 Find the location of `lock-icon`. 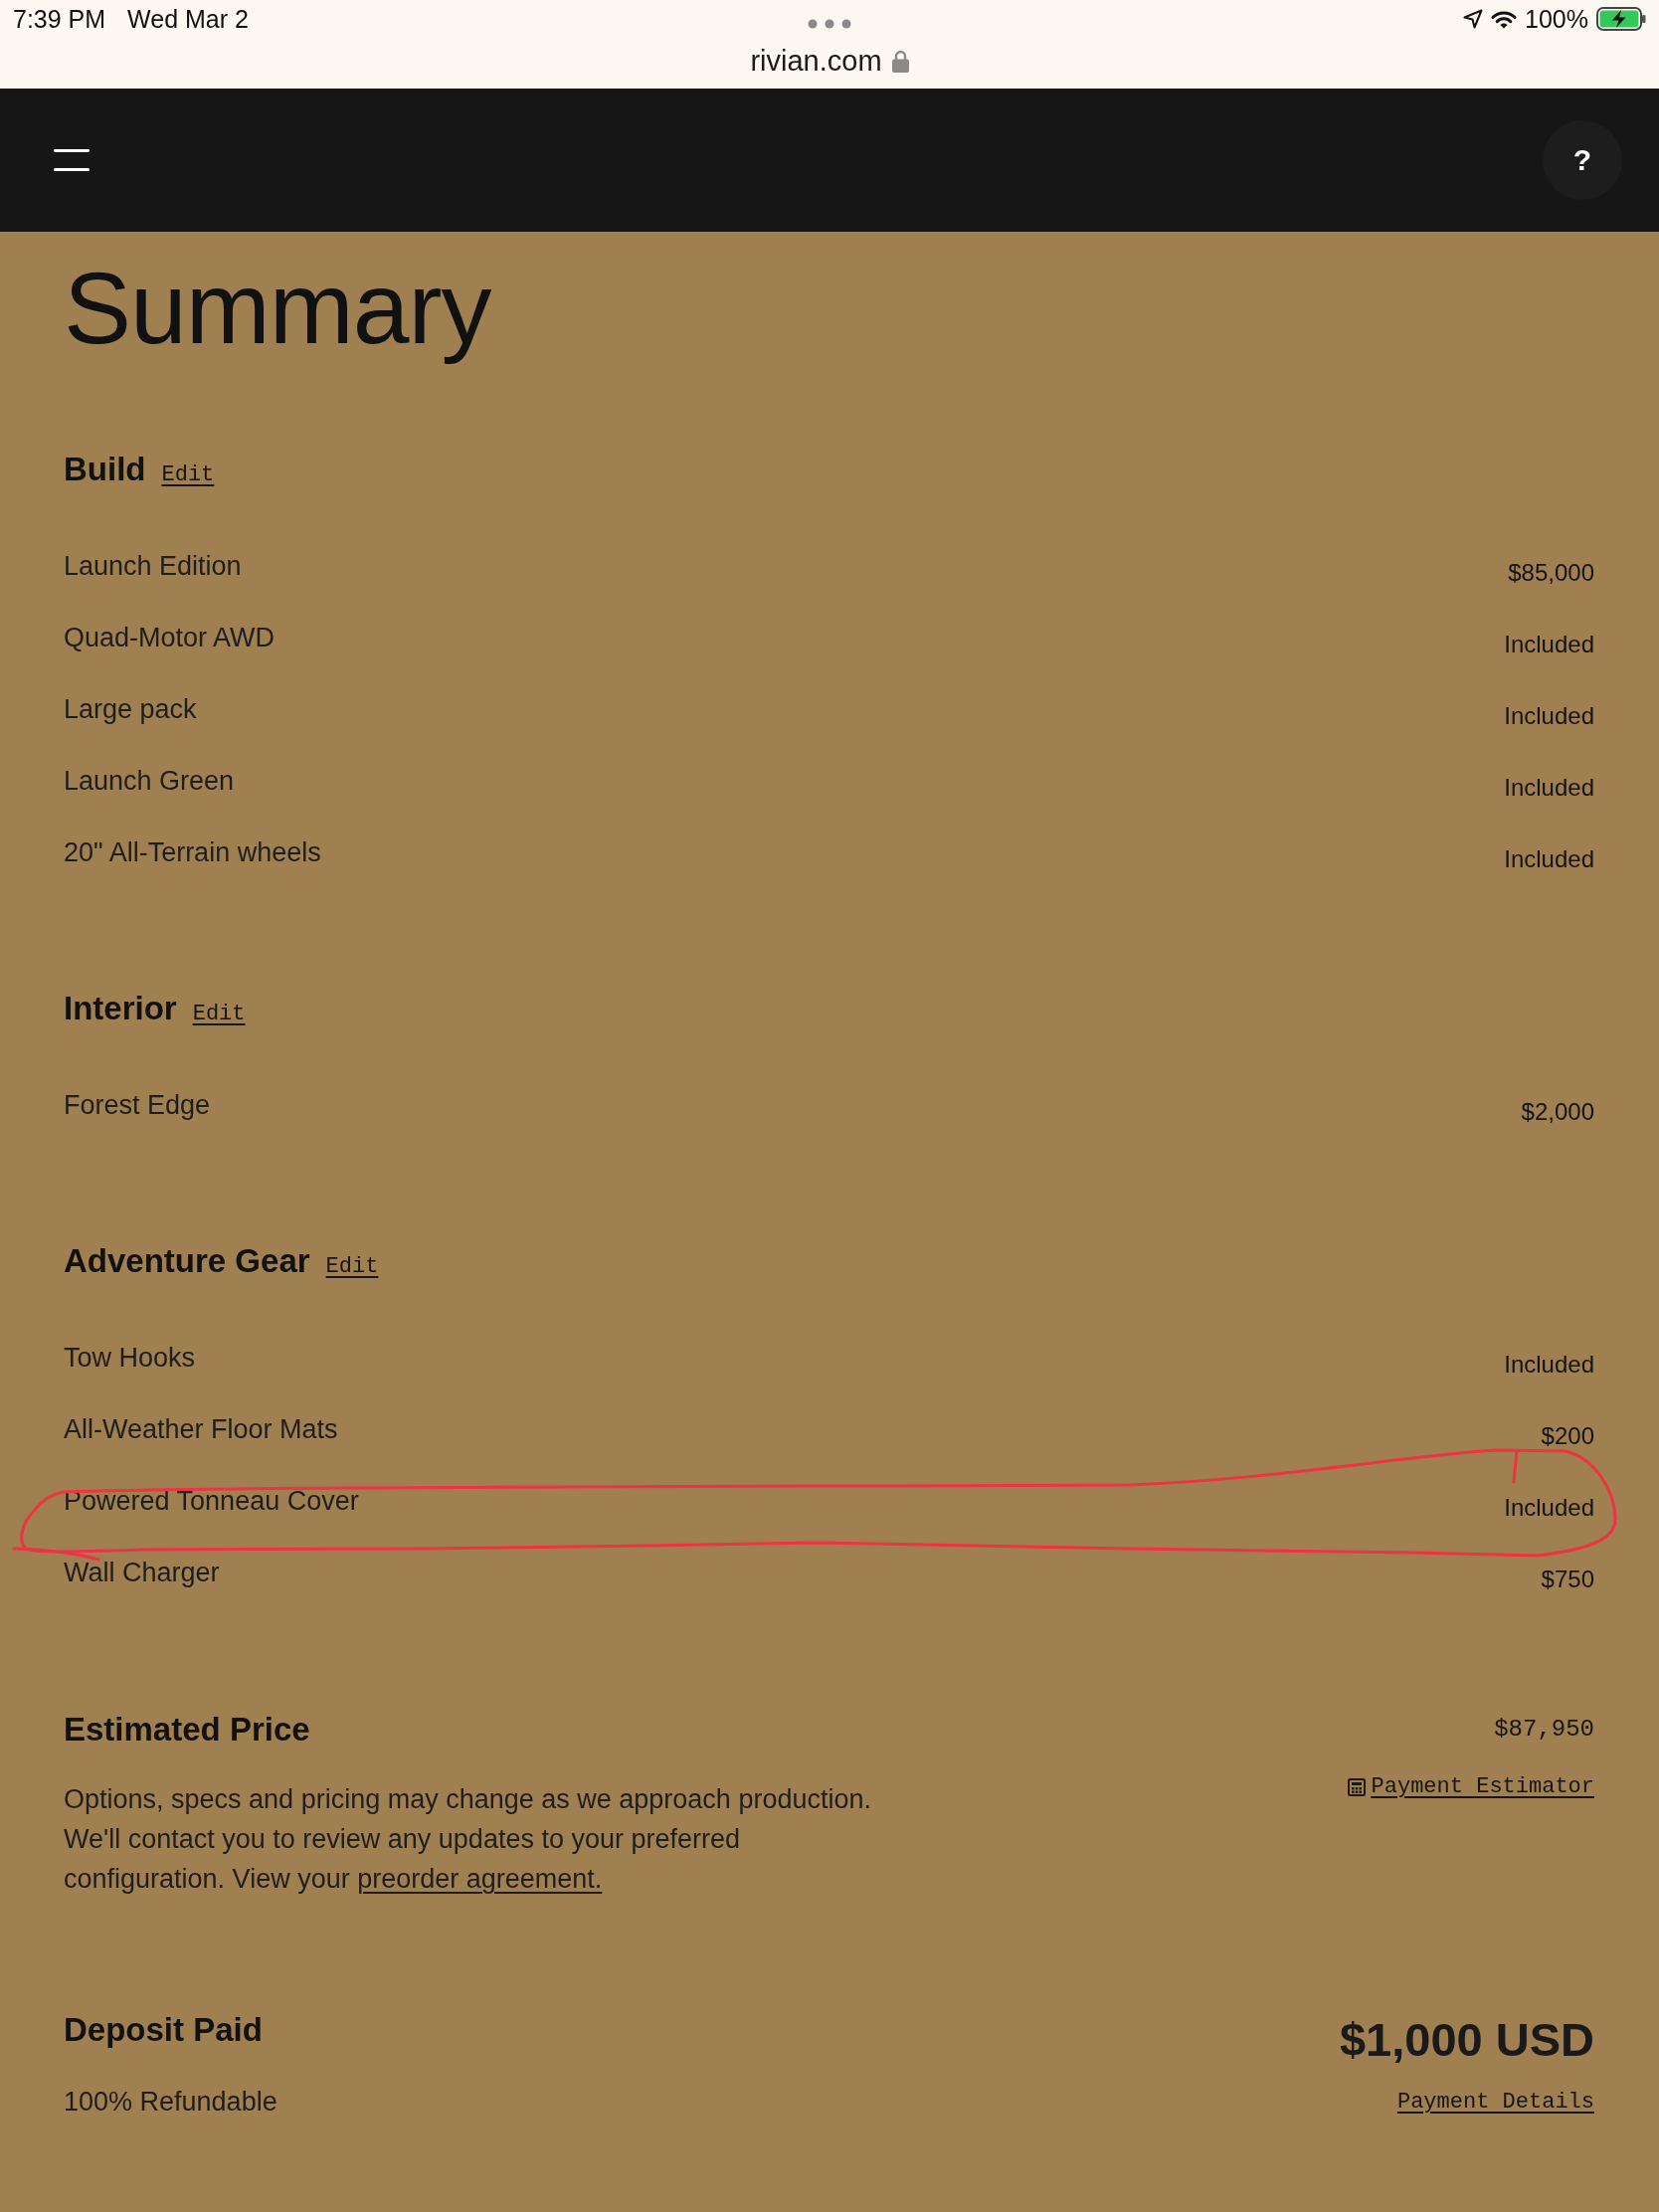

lock-icon is located at coordinates (900, 61).